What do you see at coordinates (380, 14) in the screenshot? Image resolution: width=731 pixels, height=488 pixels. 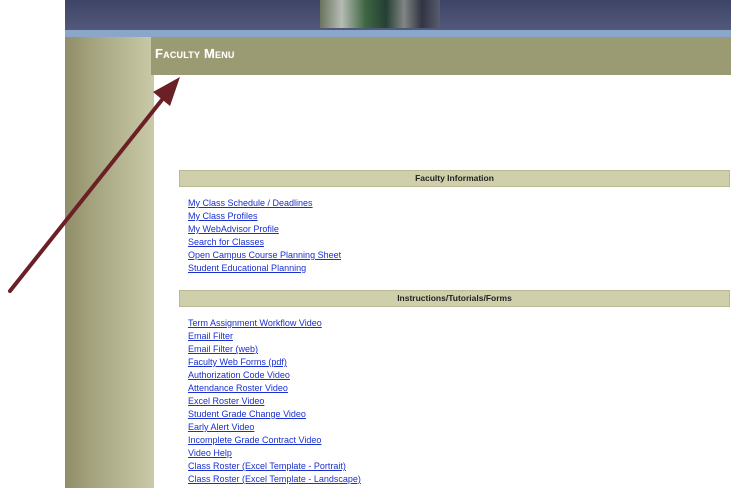 I see `header-banner-image` at bounding box center [380, 14].